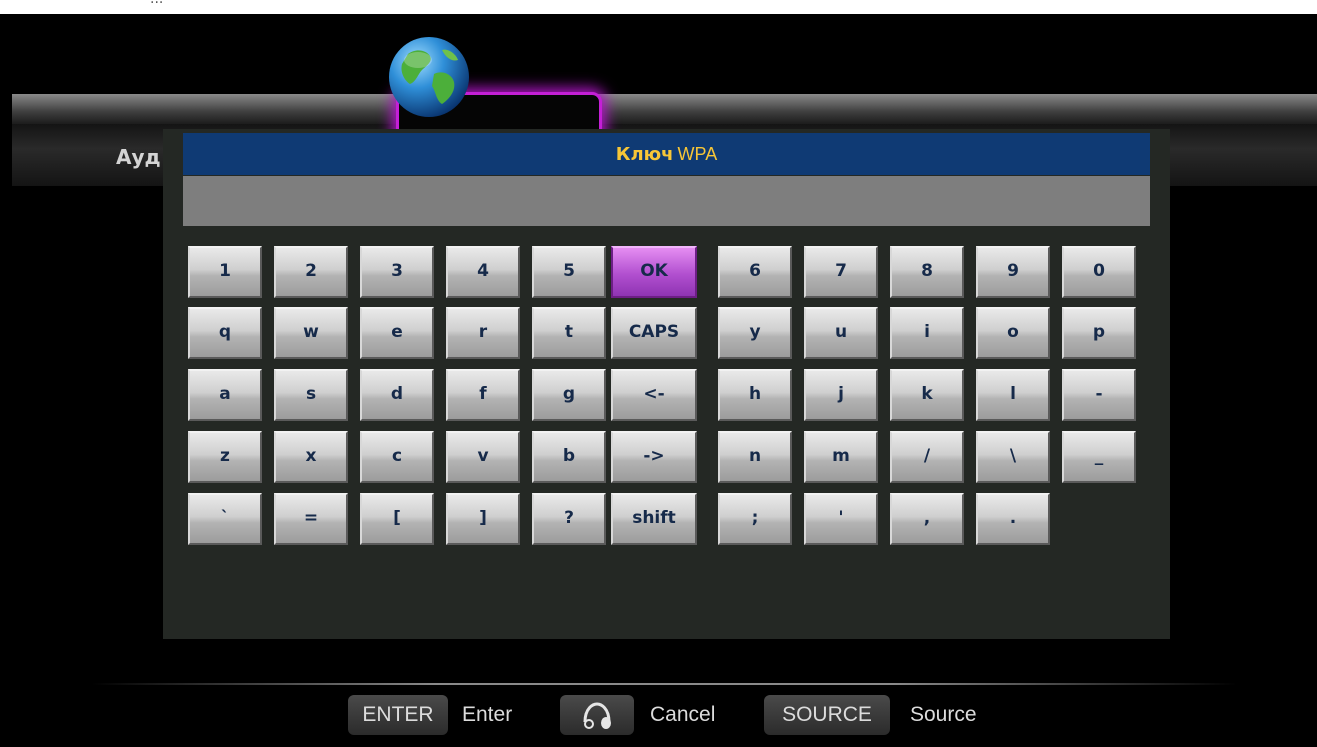 This screenshot has height=747, width=1317. I want to click on key-equals: =, so click(311, 519).